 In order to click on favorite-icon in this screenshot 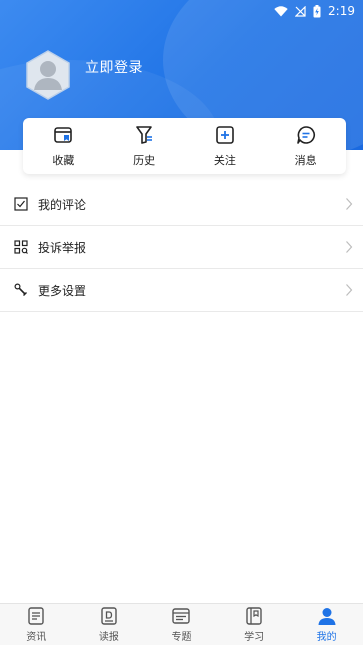, I will do `click(63, 135)`.